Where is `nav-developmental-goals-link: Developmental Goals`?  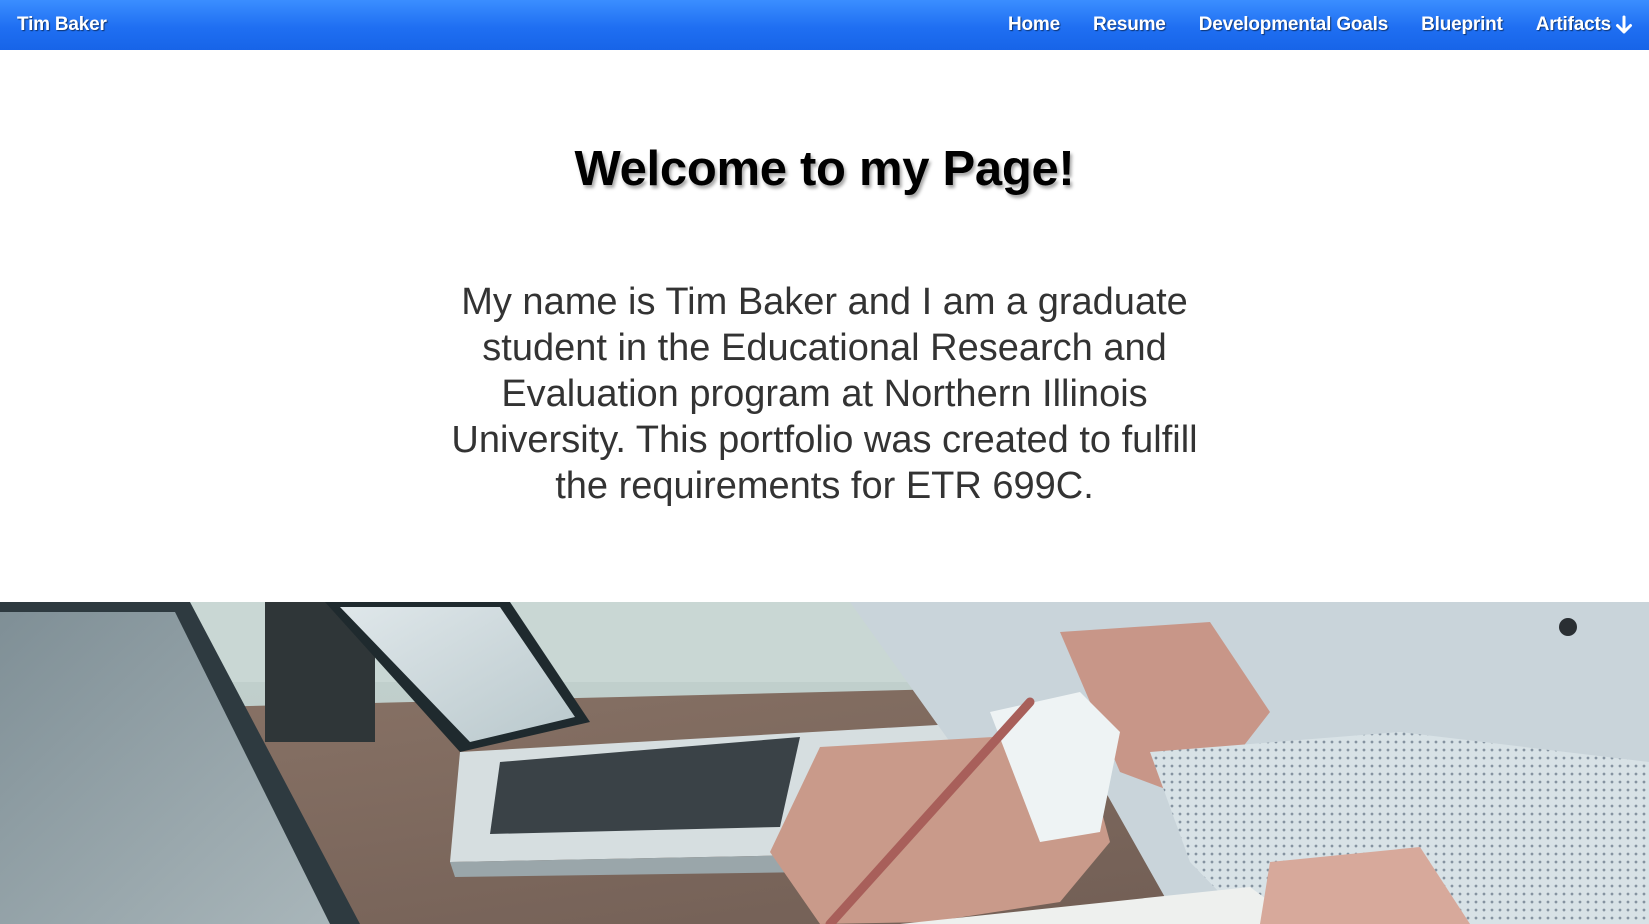
nav-developmental-goals-link: Developmental Goals is located at coordinates (1294, 25).